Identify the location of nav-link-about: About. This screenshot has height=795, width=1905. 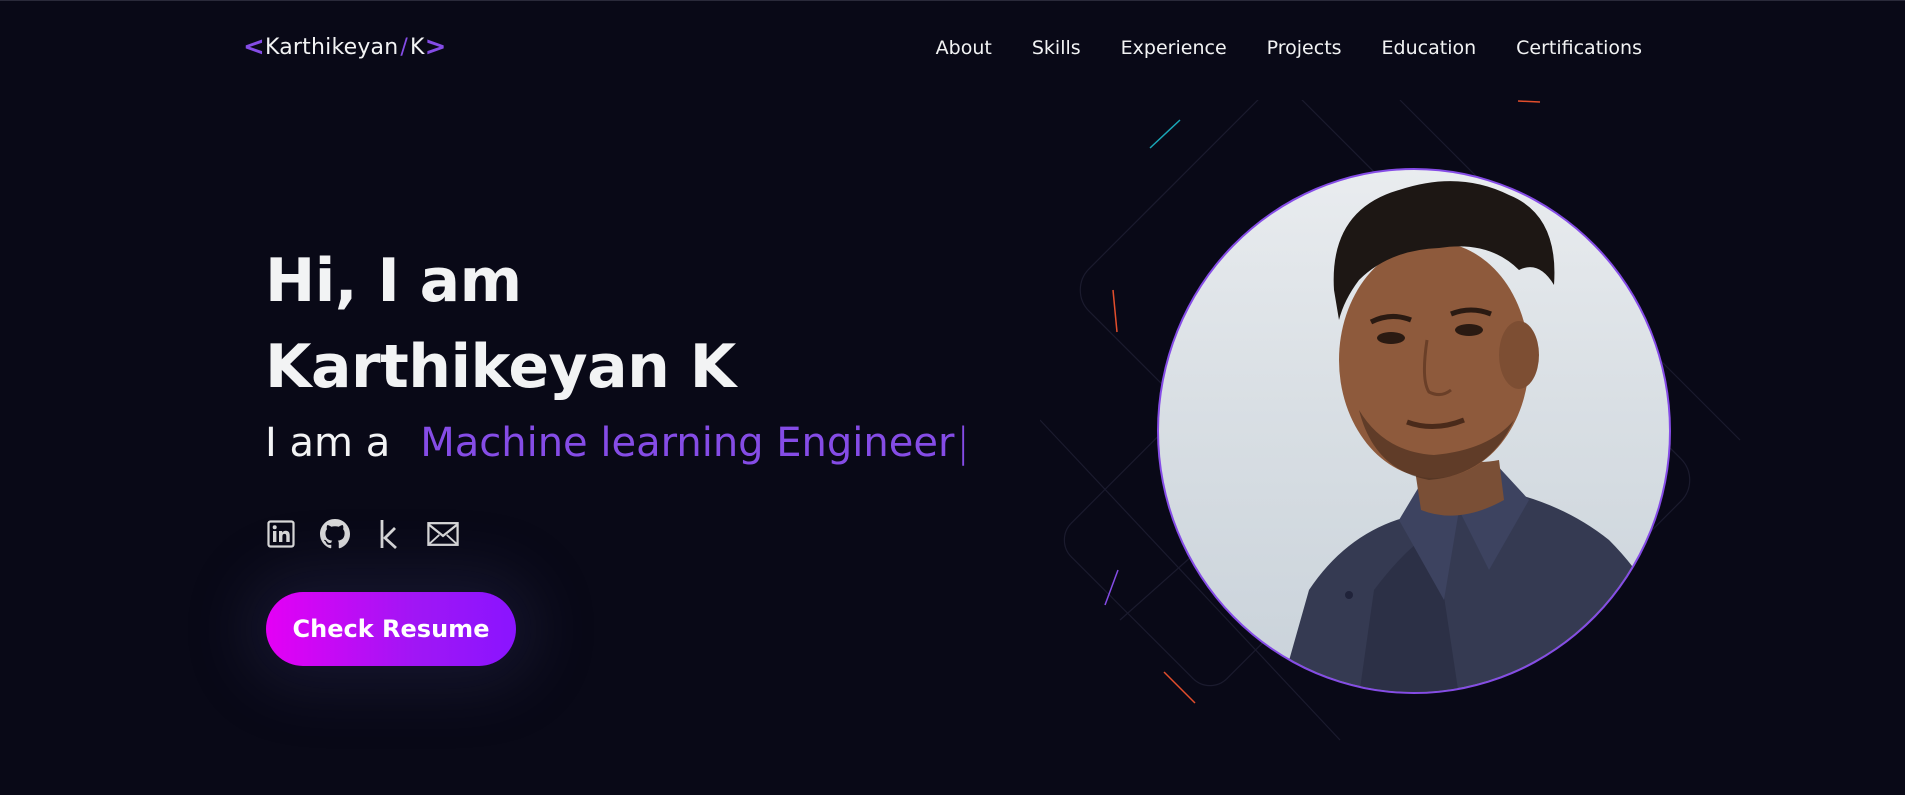
(964, 48).